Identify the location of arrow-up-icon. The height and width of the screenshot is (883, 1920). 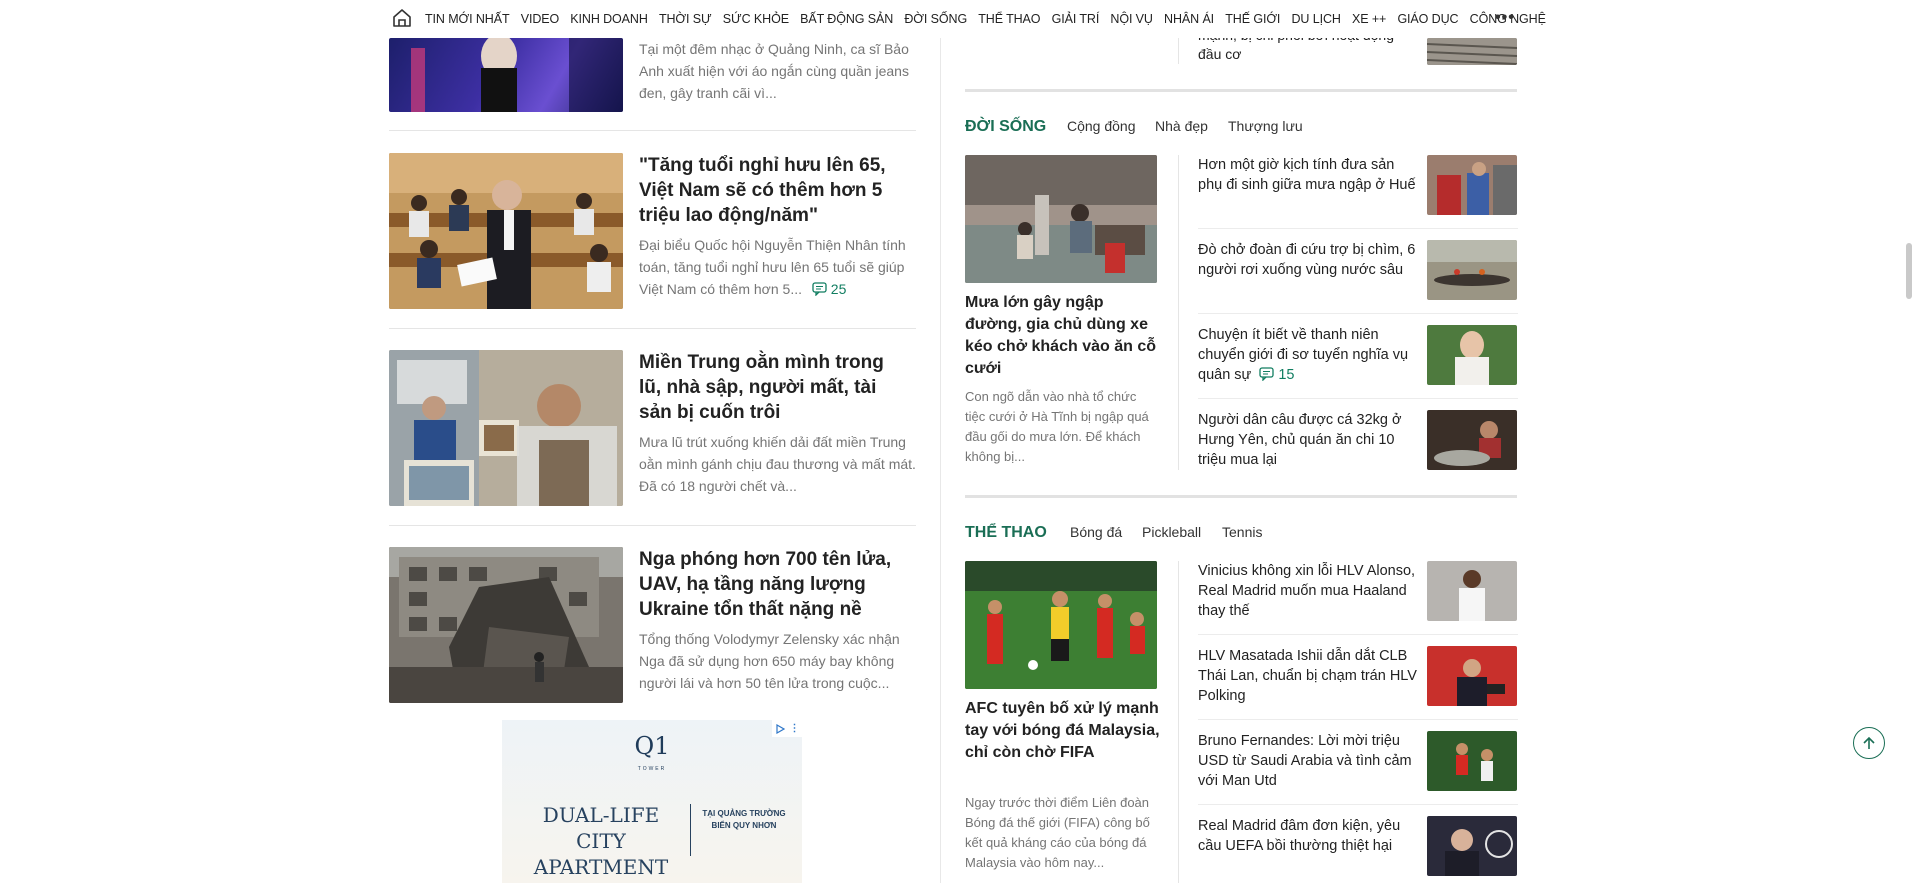
(1869, 742).